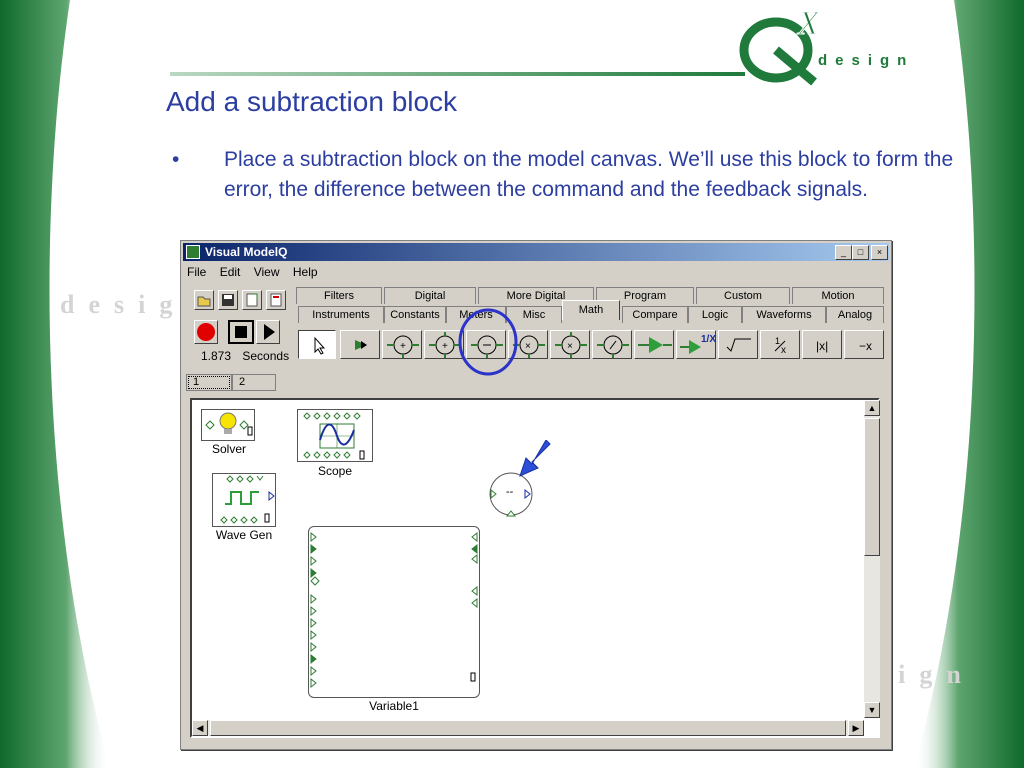 Image resolution: width=1024 pixels, height=768 pixels. What do you see at coordinates (266, 356) in the screenshot?
I see `sim-time-unit: Seconds` at bounding box center [266, 356].